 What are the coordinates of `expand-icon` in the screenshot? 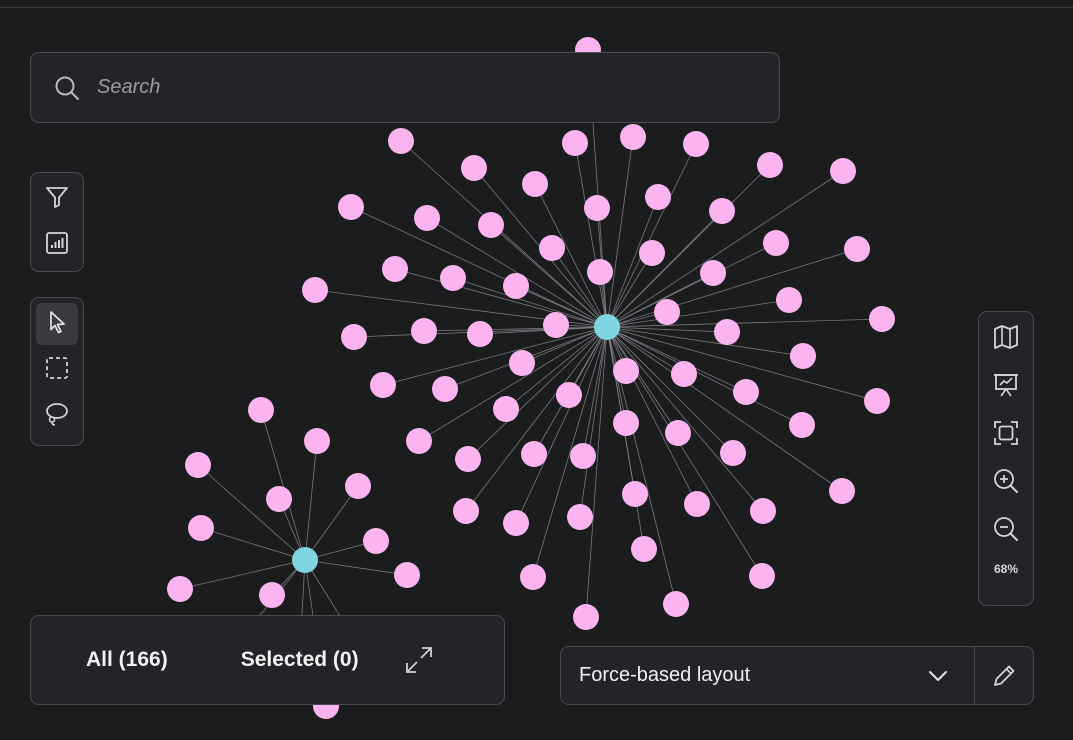 It's located at (419, 660).